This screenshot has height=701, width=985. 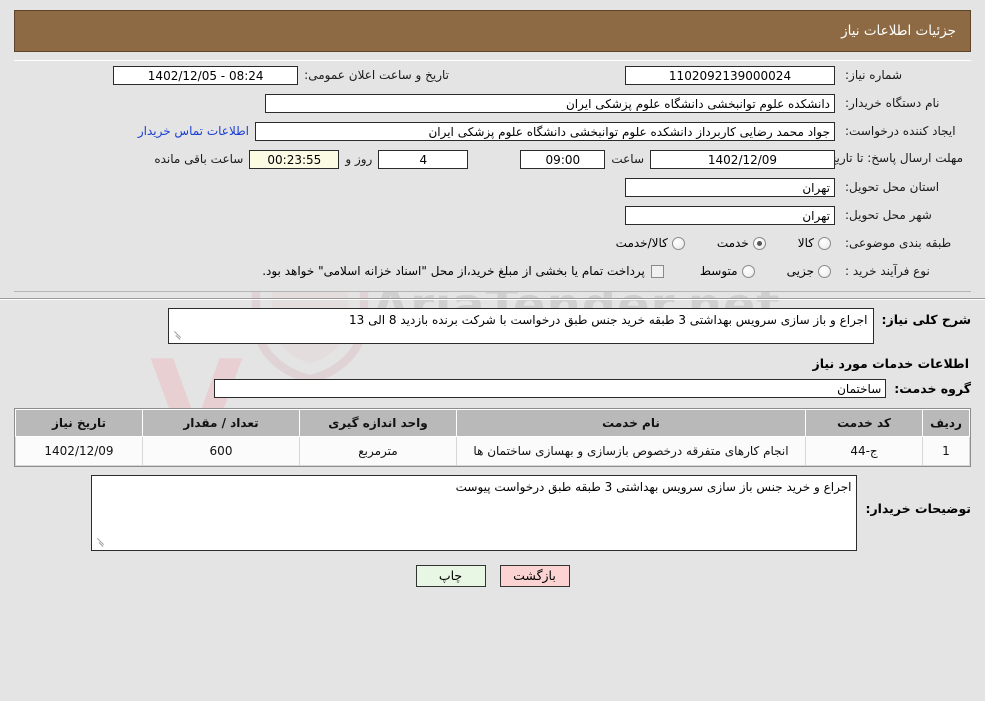 I want to click on province-label: استان محل تحویل:, so click(x=892, y=187).